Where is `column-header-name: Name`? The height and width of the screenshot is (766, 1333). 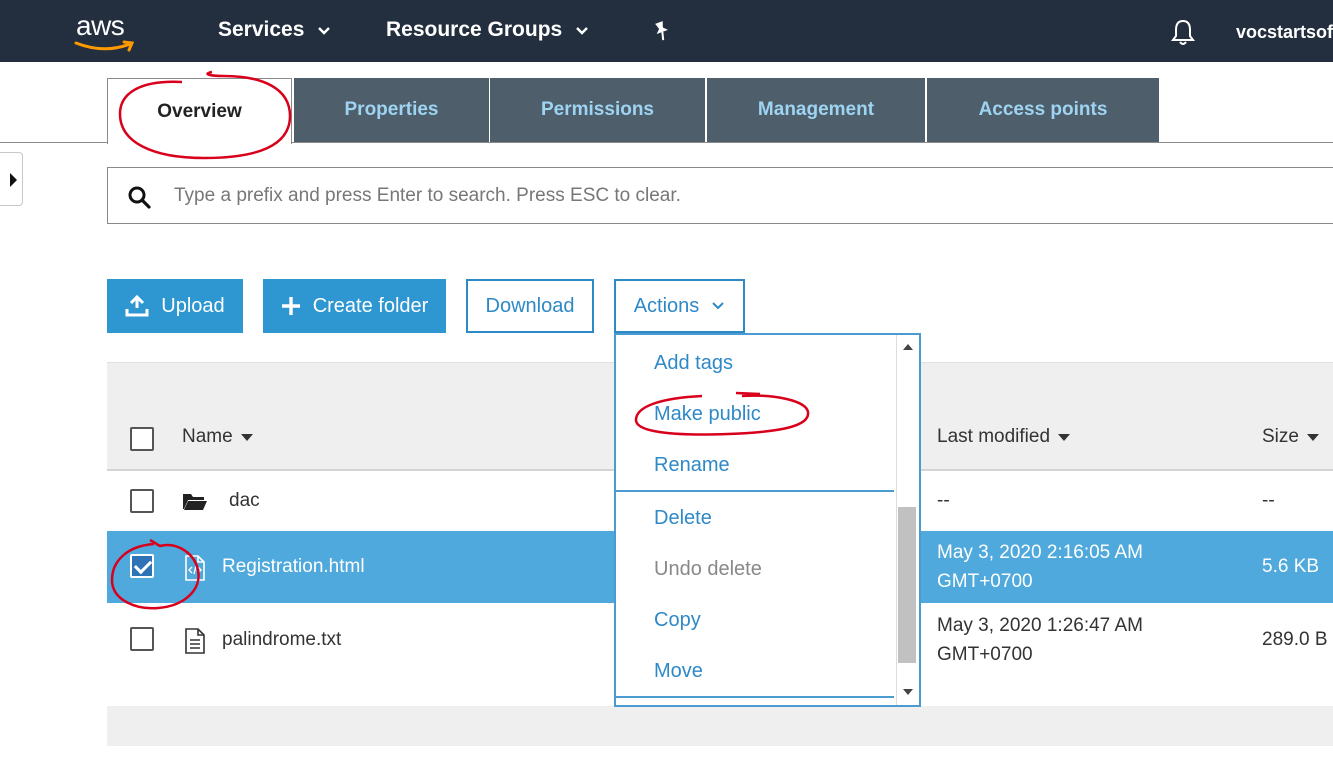 column-header-name: Name is located at coordinates (217, 437).